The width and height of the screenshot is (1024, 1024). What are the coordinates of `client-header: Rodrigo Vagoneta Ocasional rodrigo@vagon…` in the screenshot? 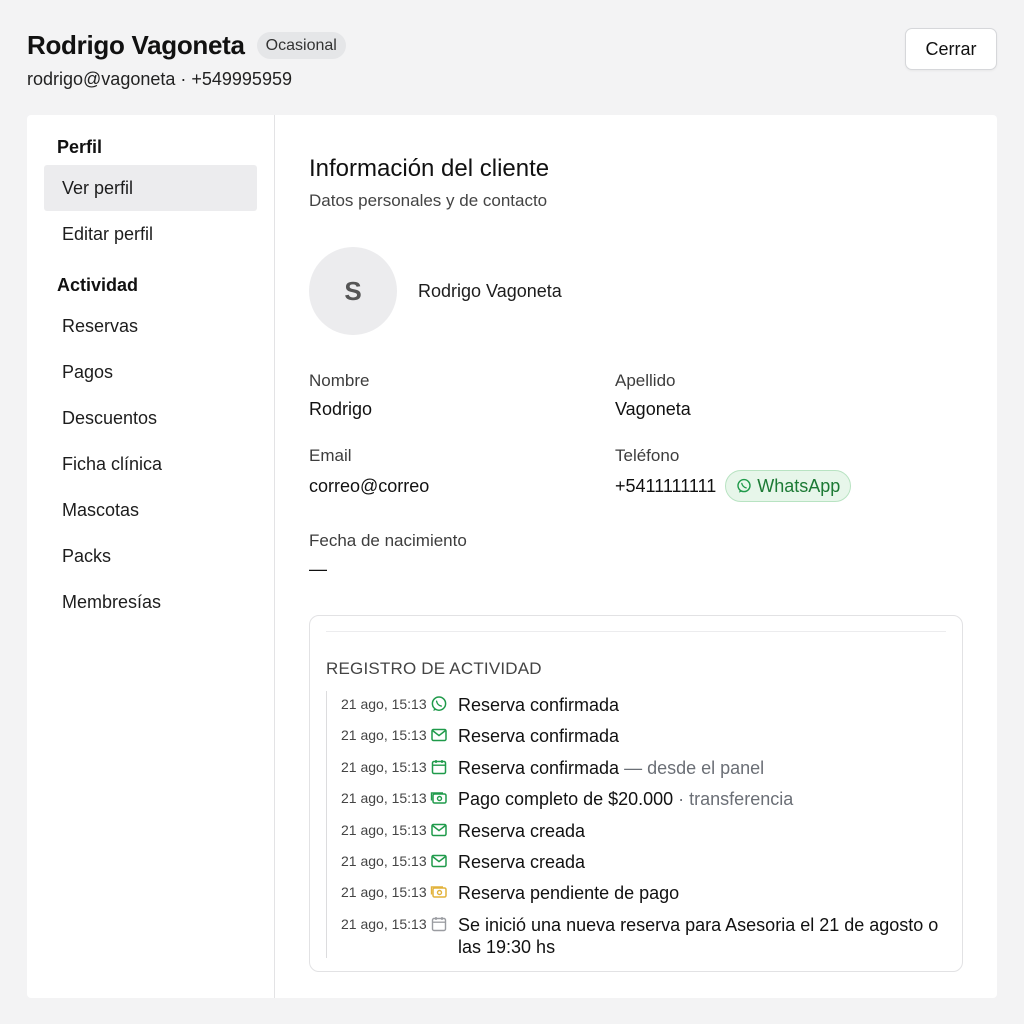 It's located at (512, 64).